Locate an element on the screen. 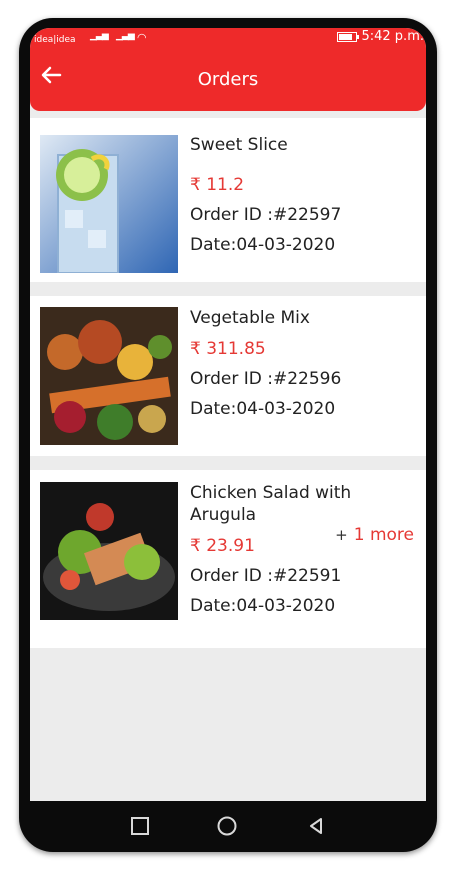  circle-icon is located at coordinates (227, 826).